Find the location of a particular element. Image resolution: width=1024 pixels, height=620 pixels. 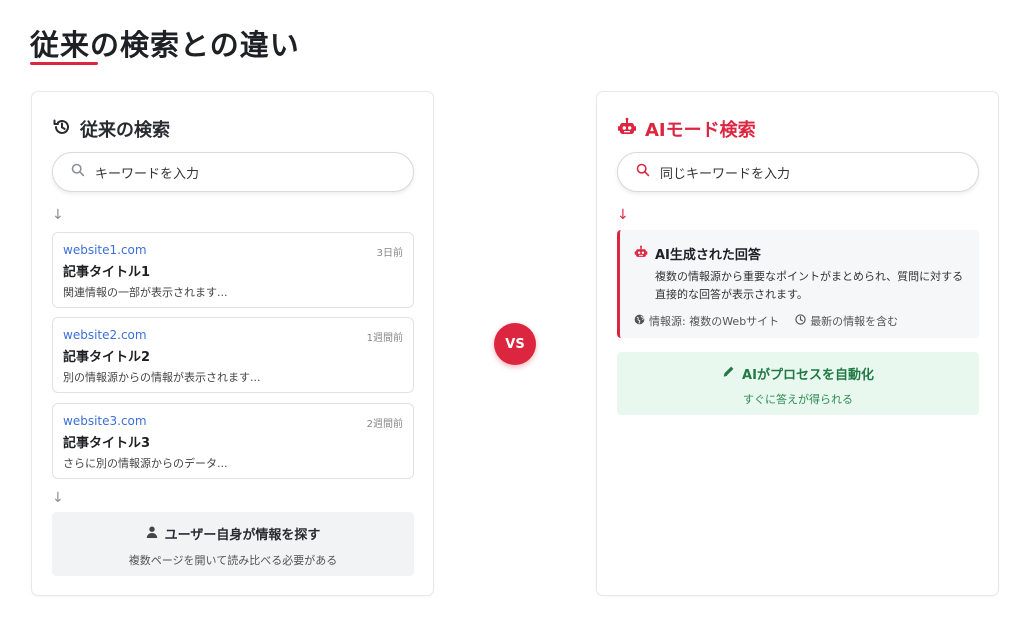

search-input: キーワードを入力 is located at coordinates (233, 172).